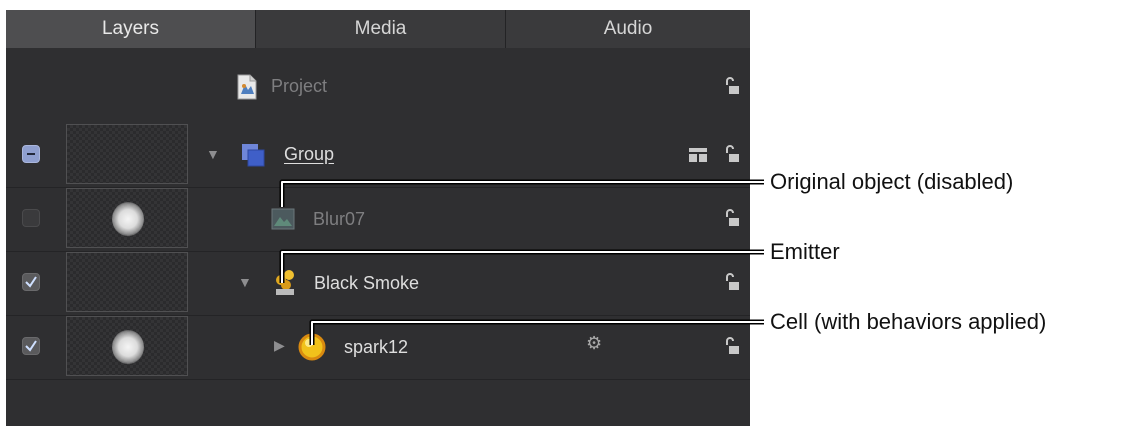 This screenshot has height=426, width=1134. I want to click on callout-cell: Cell (with behaviors applied), so click(908, 321).